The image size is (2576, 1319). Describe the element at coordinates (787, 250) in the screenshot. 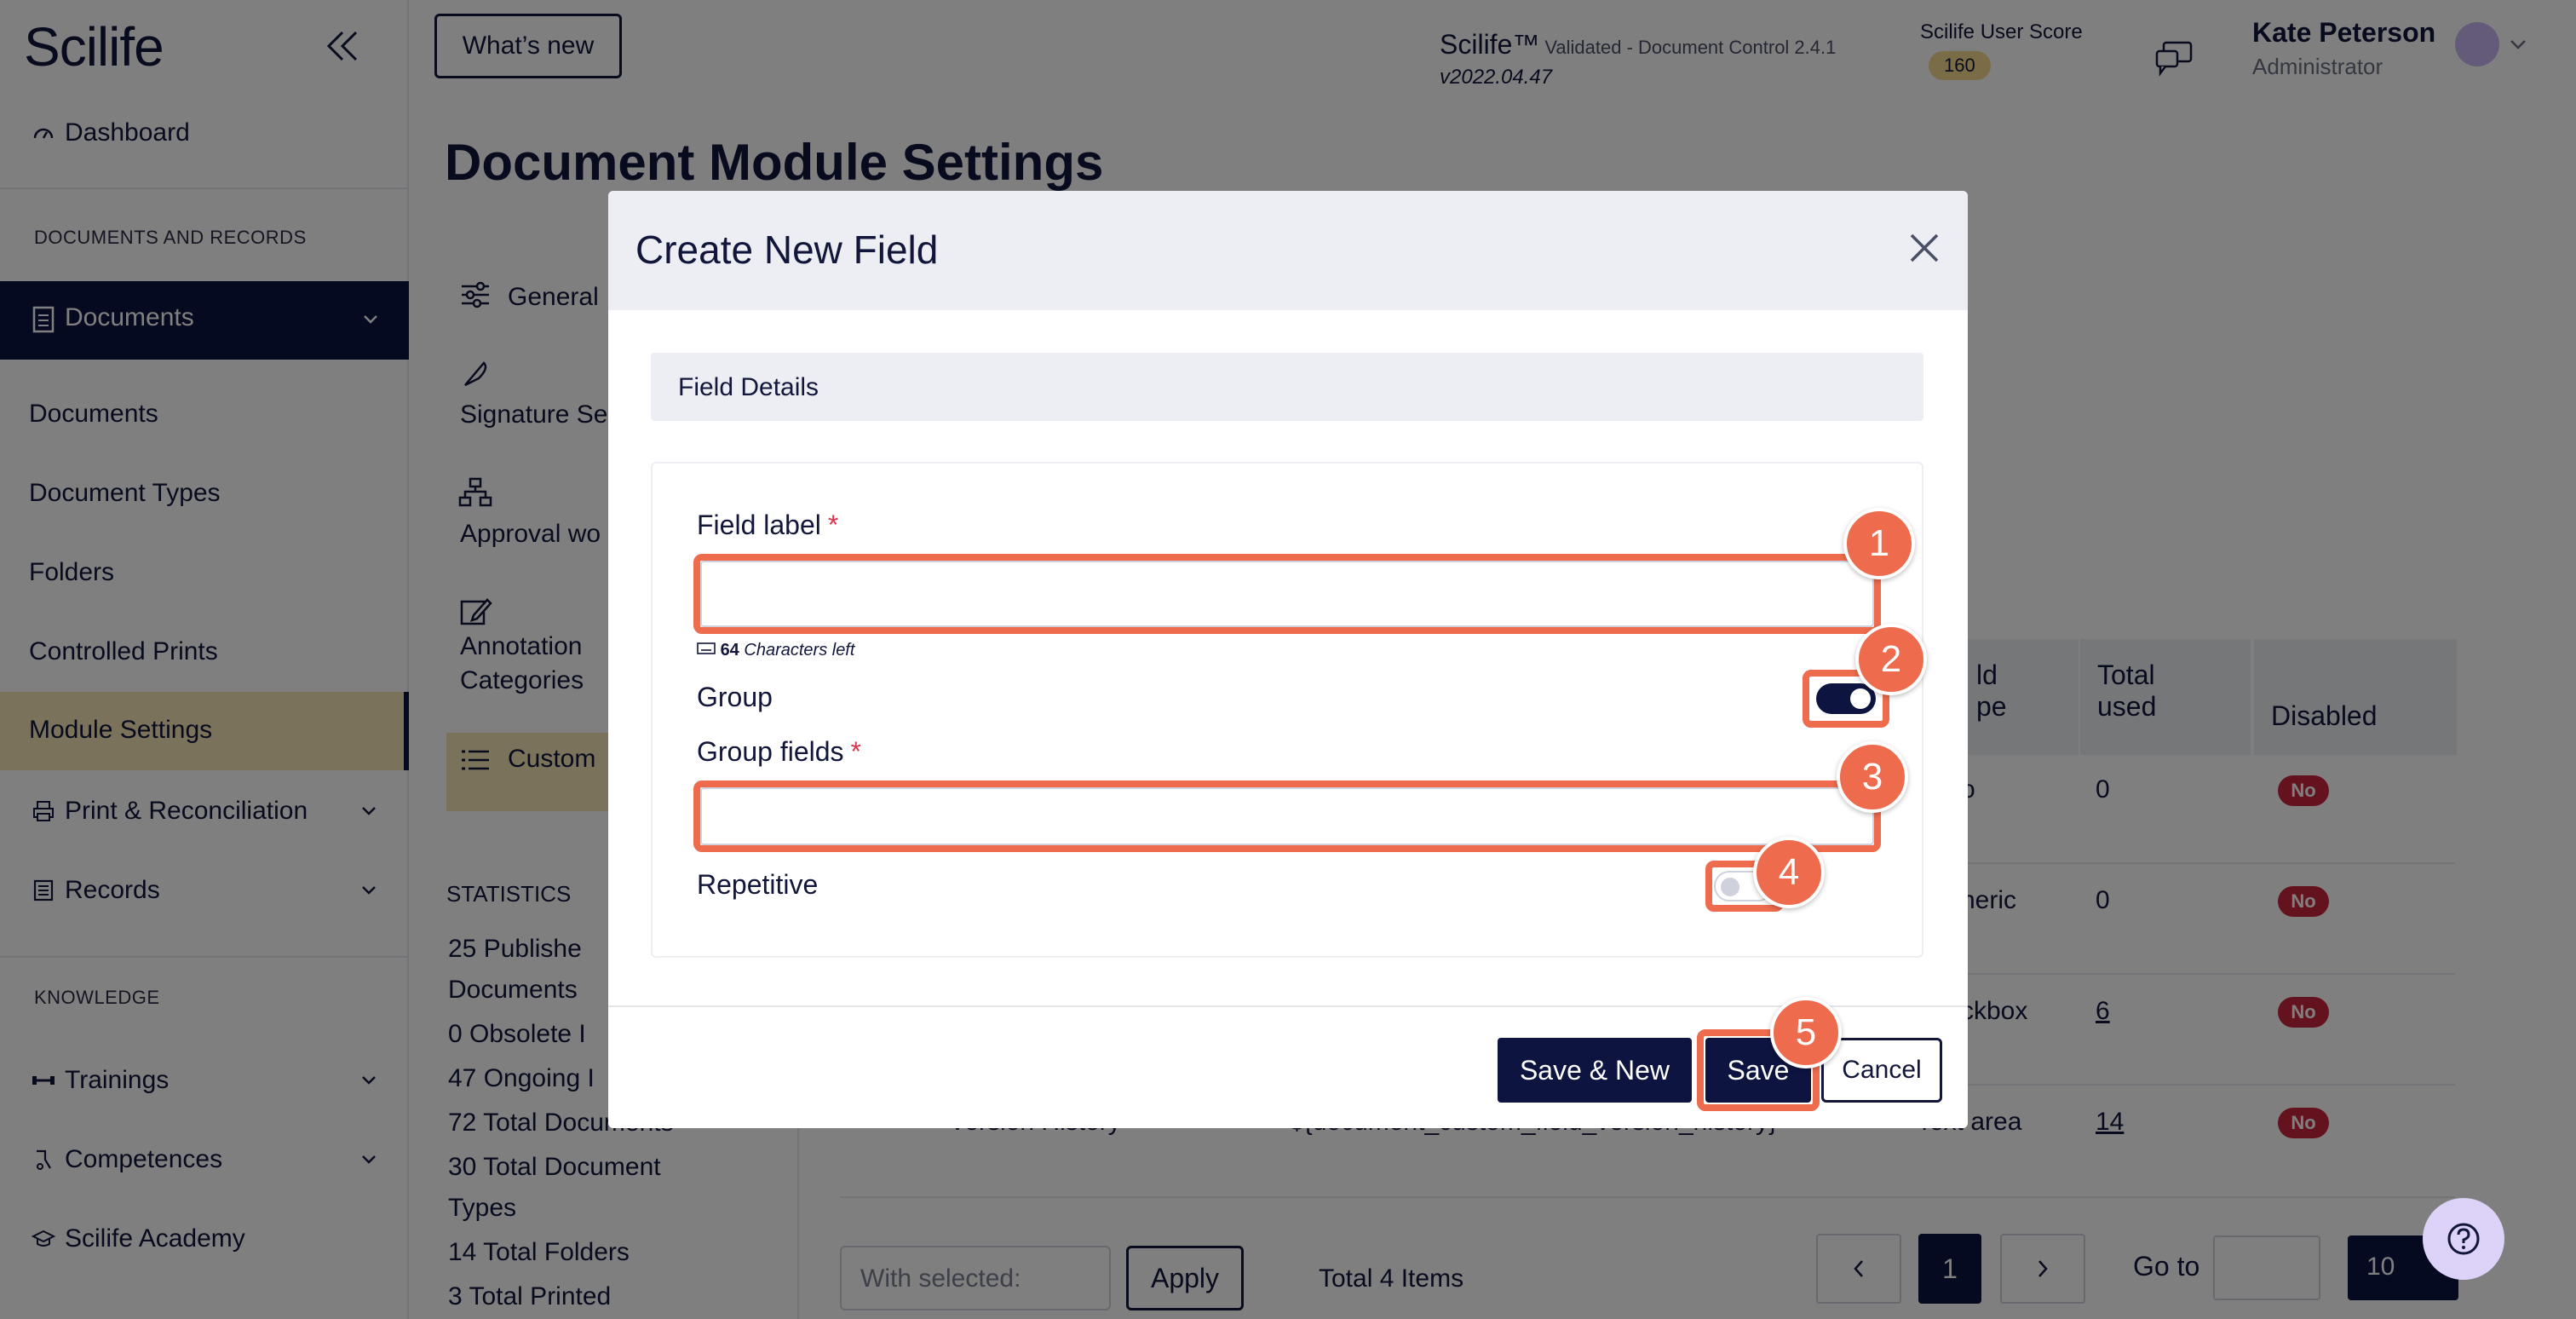

I see `modal-title: Create New Field` at that location.